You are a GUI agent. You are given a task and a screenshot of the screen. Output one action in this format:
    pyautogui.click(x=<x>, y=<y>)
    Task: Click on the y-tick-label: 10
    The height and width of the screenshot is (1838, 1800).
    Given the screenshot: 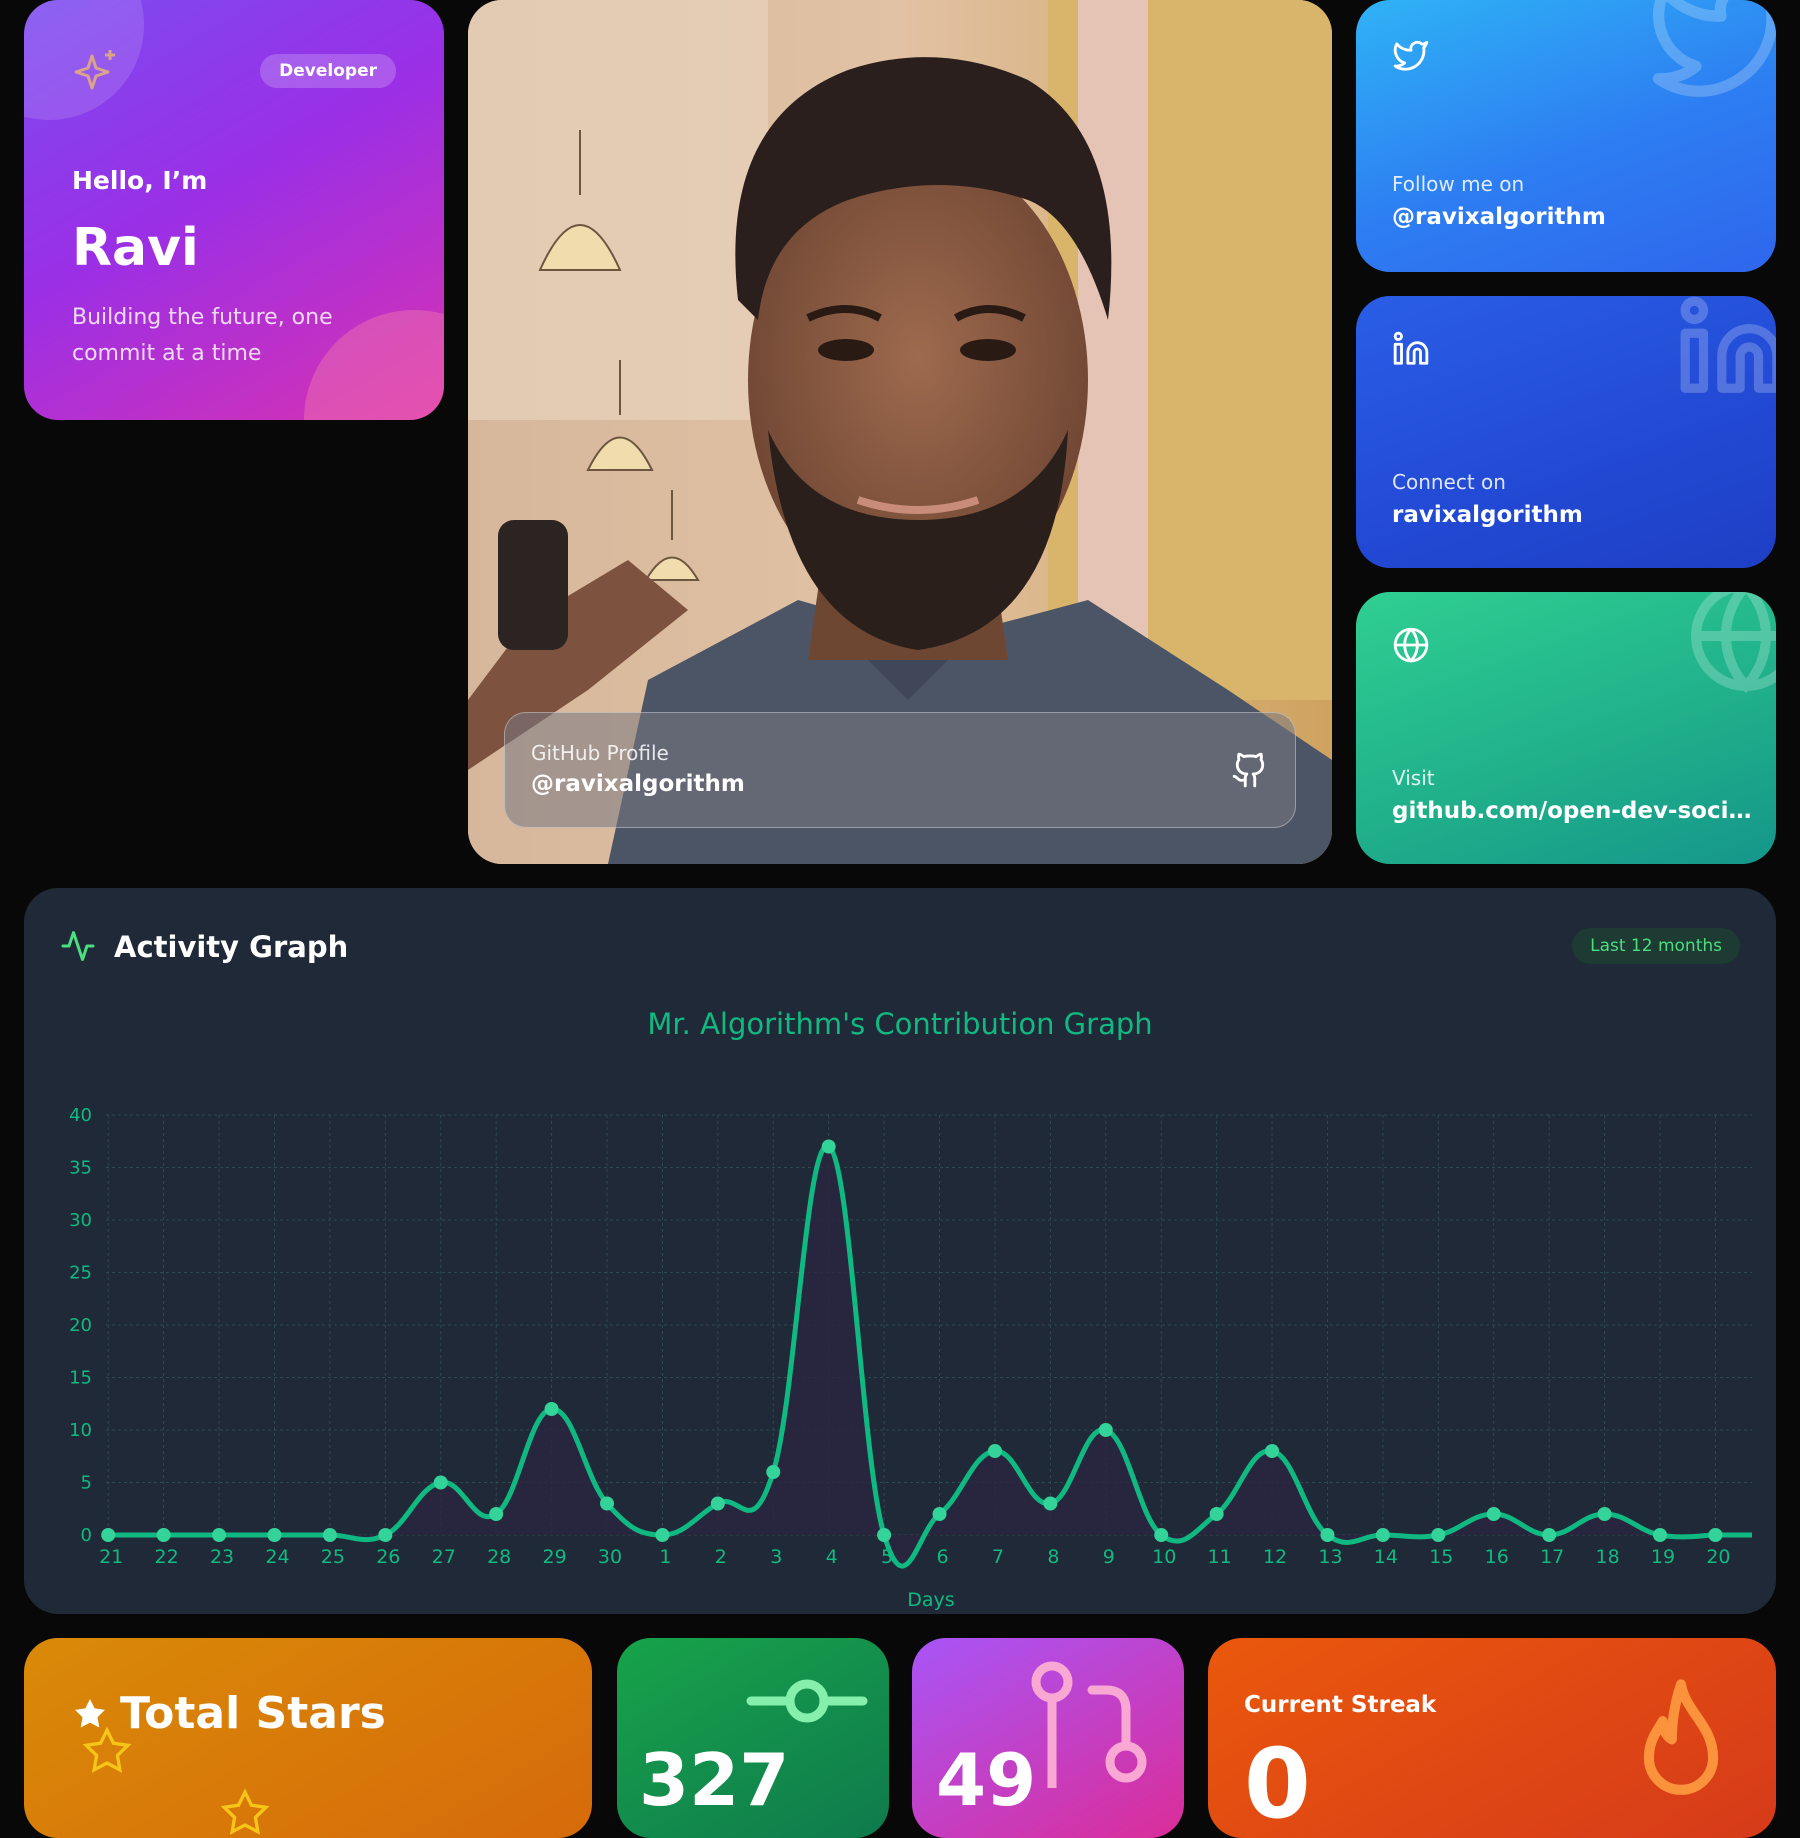 What is the action you would take?
    pyautogui.click(x=80, y=1430)
    